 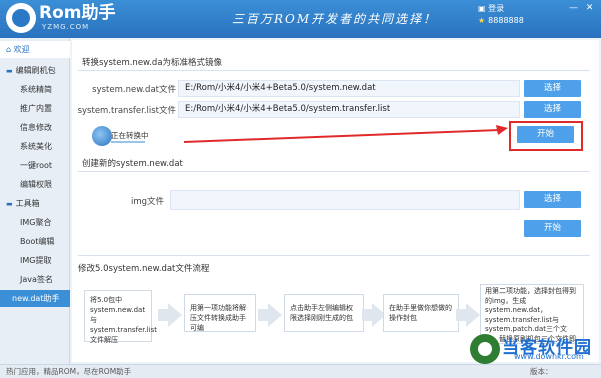 I want to click on create-panel-divider, so click(x=334, y=171).